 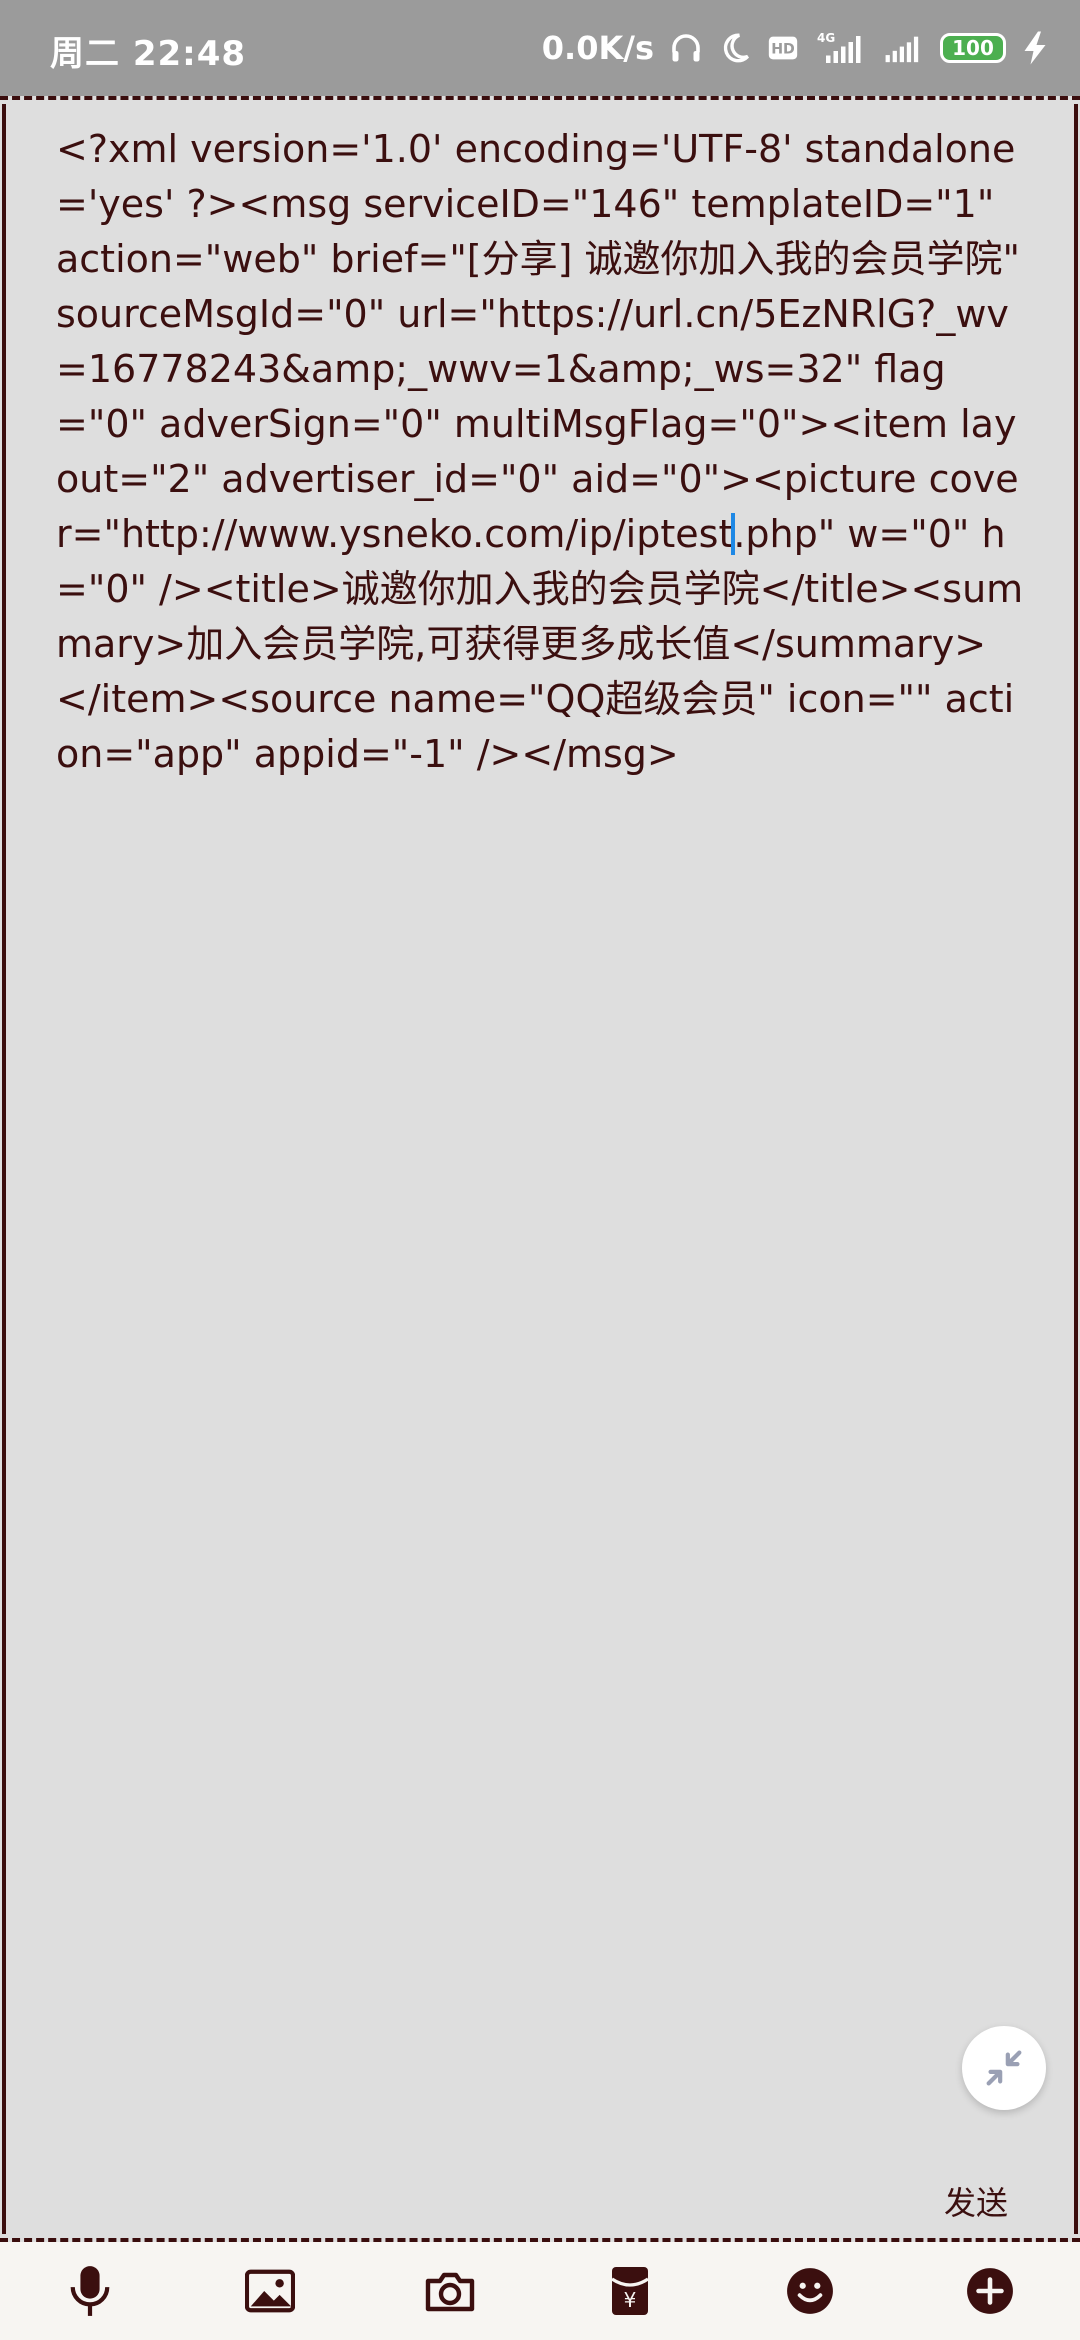 I want to click on camera-button, so click(x=450, y=2291).